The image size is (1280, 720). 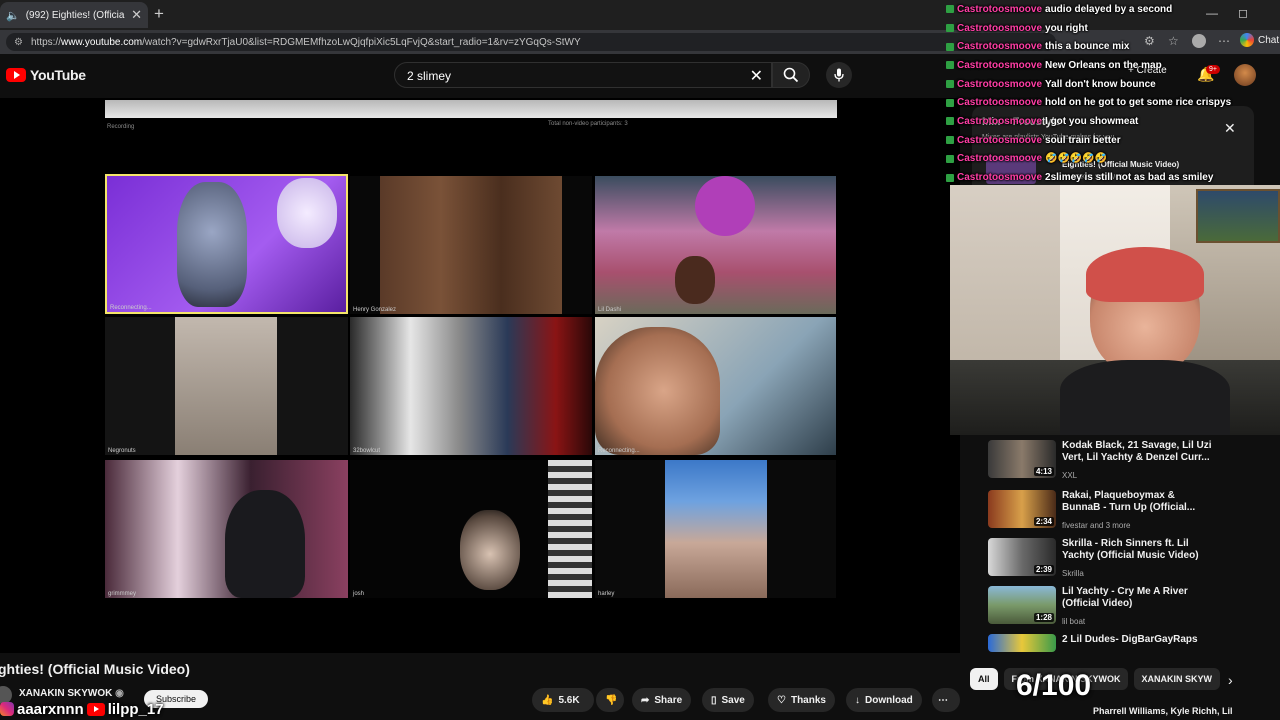 I want to click on more-icon: ⋯, so click(x=943, y=700).